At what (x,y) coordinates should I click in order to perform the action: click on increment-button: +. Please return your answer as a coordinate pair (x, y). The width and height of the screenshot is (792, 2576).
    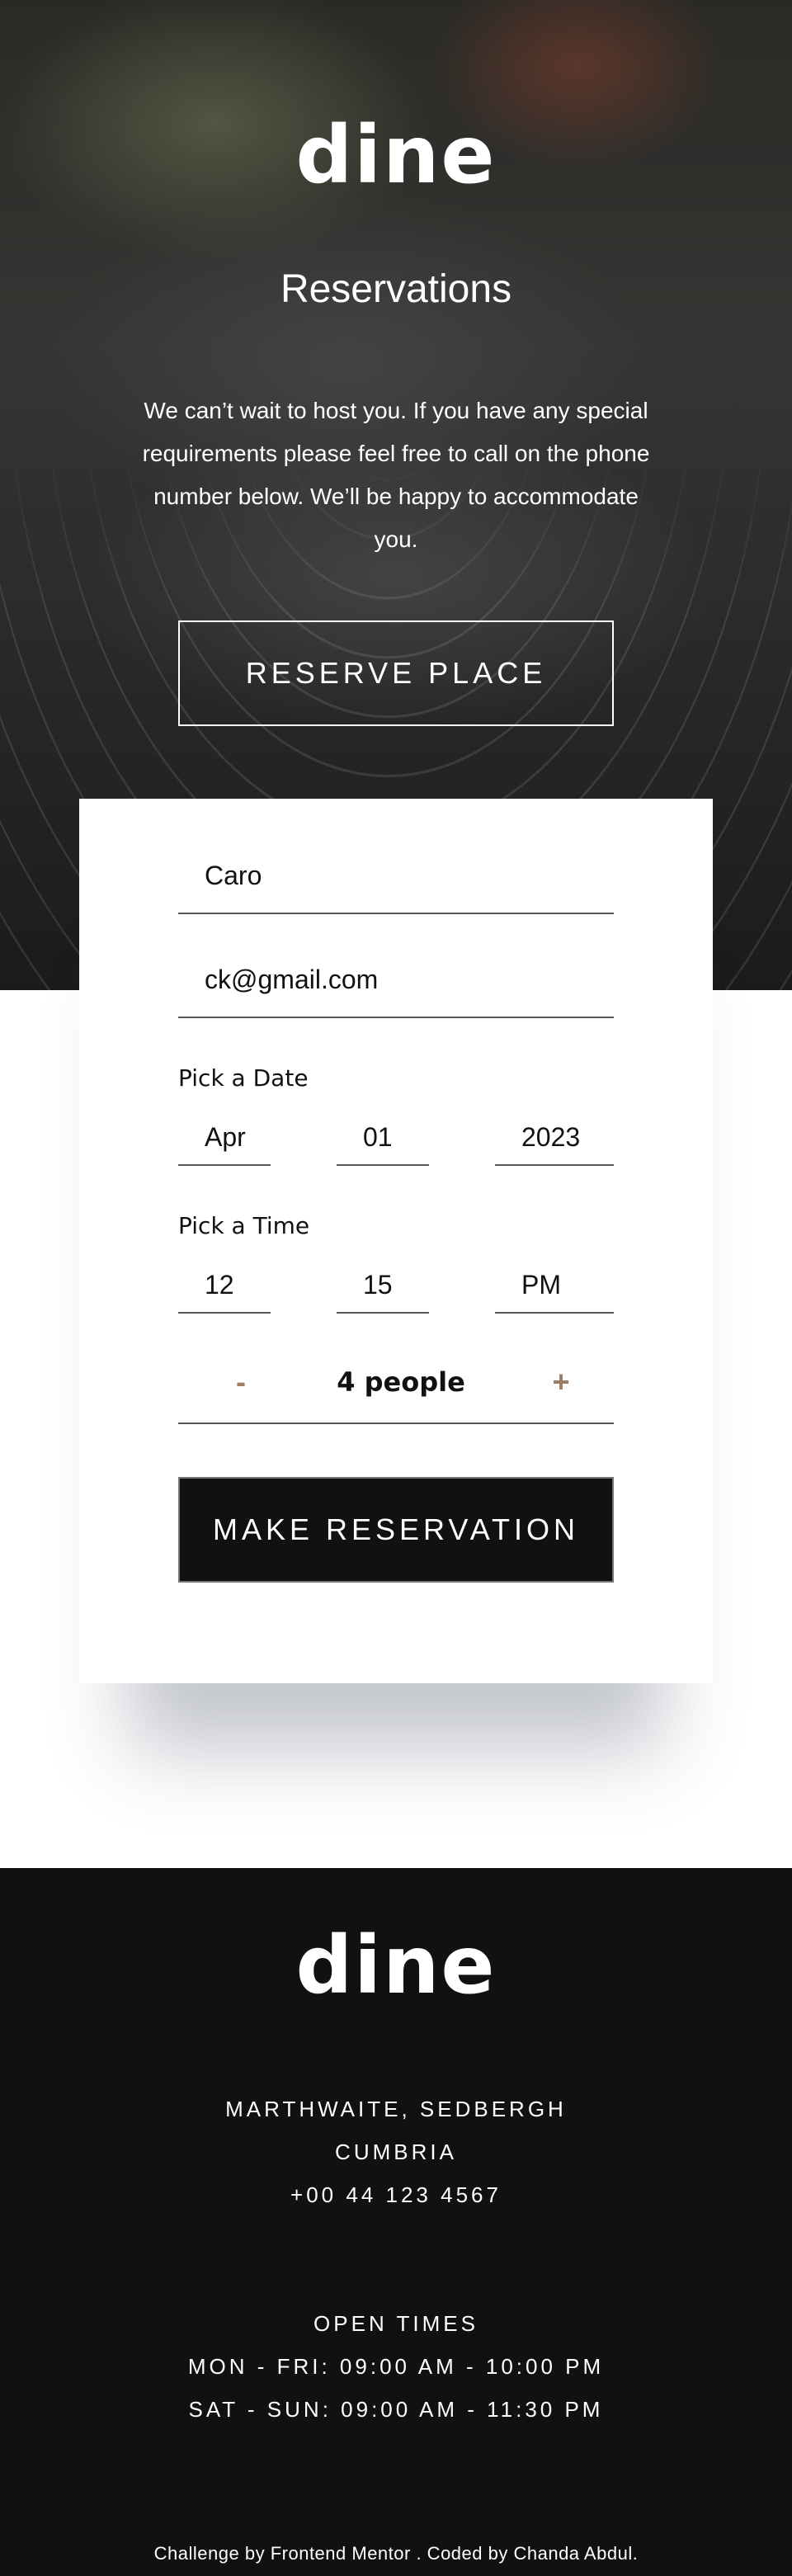
    Looking at the image, I should click on (561, 1382).